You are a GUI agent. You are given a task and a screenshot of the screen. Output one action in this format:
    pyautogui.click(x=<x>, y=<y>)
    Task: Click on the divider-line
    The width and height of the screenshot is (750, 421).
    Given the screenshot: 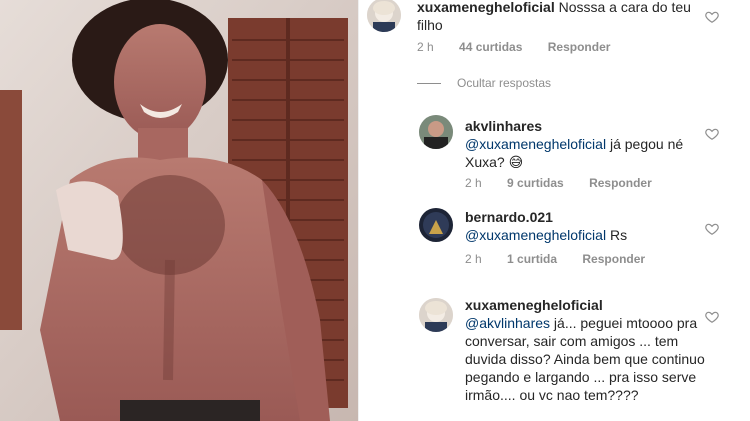 What is the action you would take?
    pyautogui.click(x=429, y=84)
    